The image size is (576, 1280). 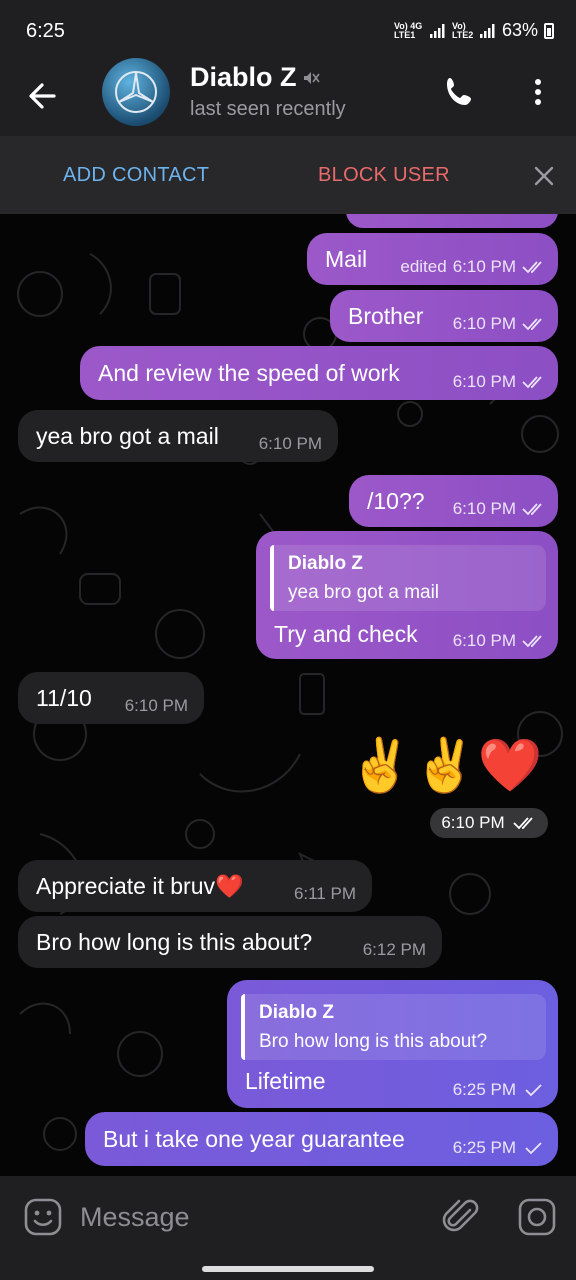 What do you see at coordinates (268, 109) in the screenshot?
I see `last-seen-status: last seen recently` at bounding box center [268, 109].